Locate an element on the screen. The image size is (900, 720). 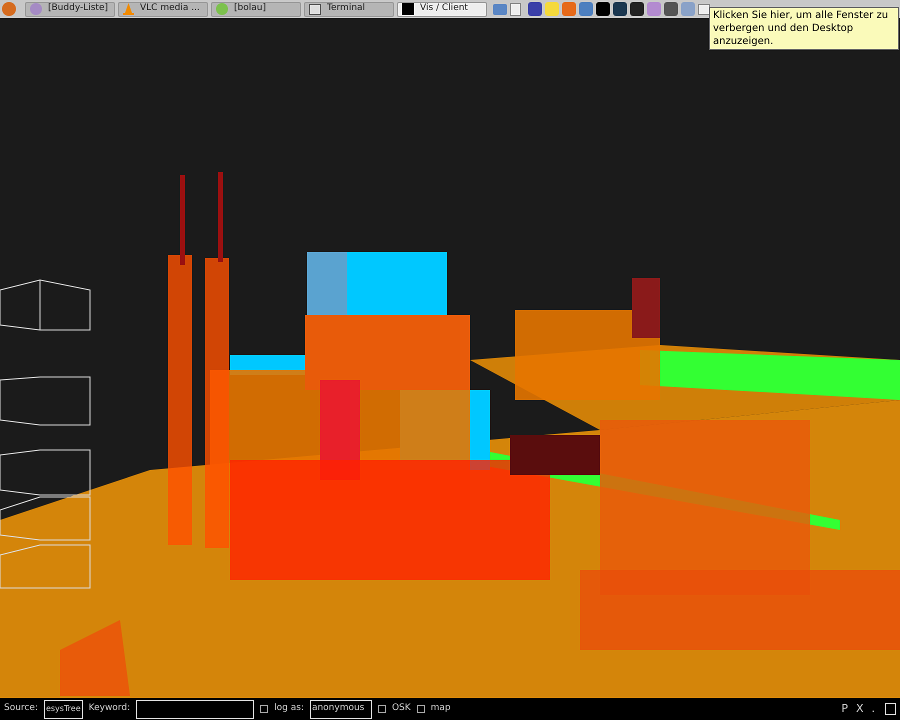
window-icon is located at coordinates (890, 709).